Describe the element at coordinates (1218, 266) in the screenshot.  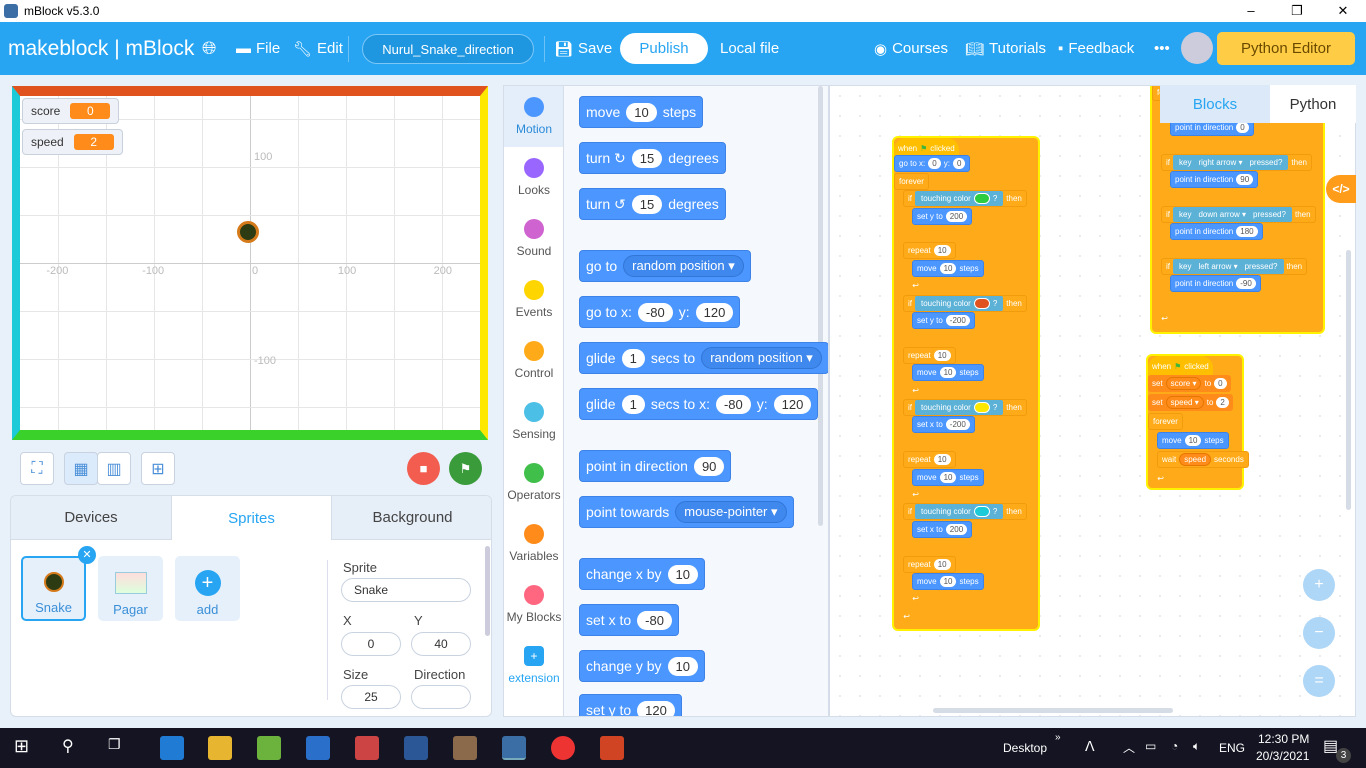
I see `block-dropdown: left arrow ▾` at that location.